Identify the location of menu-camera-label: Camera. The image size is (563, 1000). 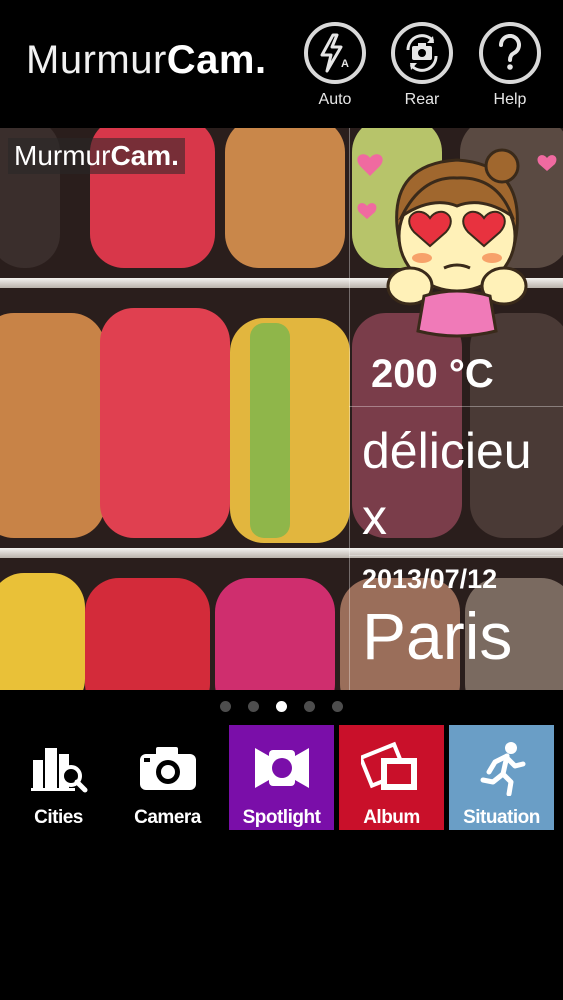
(167, 817).